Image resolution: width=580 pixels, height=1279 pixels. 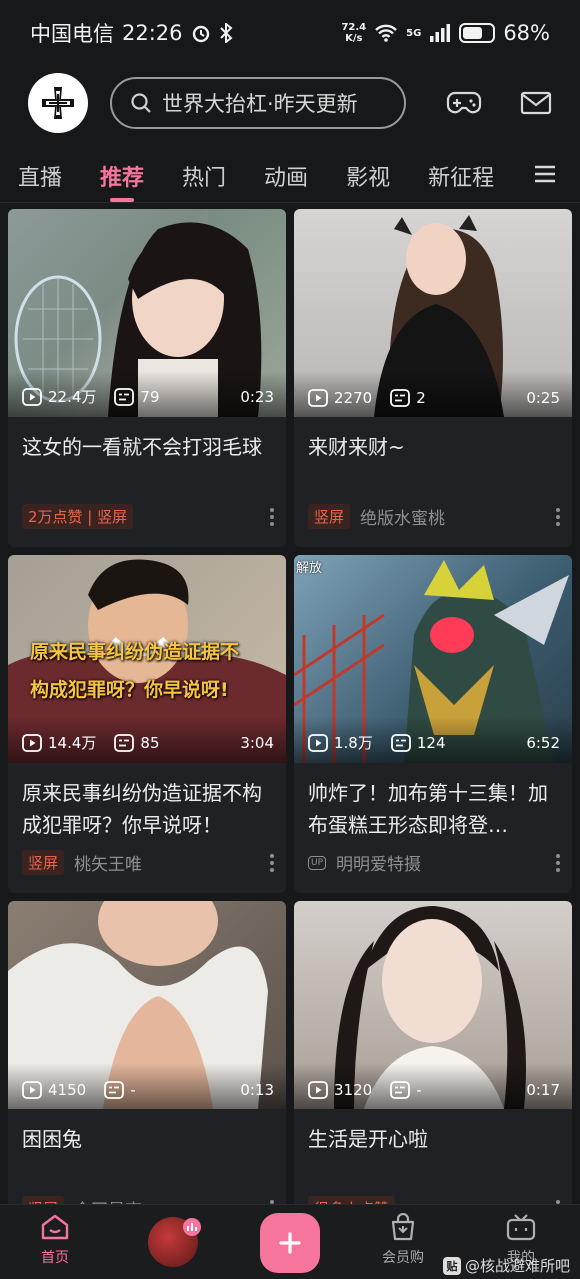 What do you see at coordinates (72, 34) in the screenshot?
I see `carrier: 中国电信` at bounding box center [72, 34].